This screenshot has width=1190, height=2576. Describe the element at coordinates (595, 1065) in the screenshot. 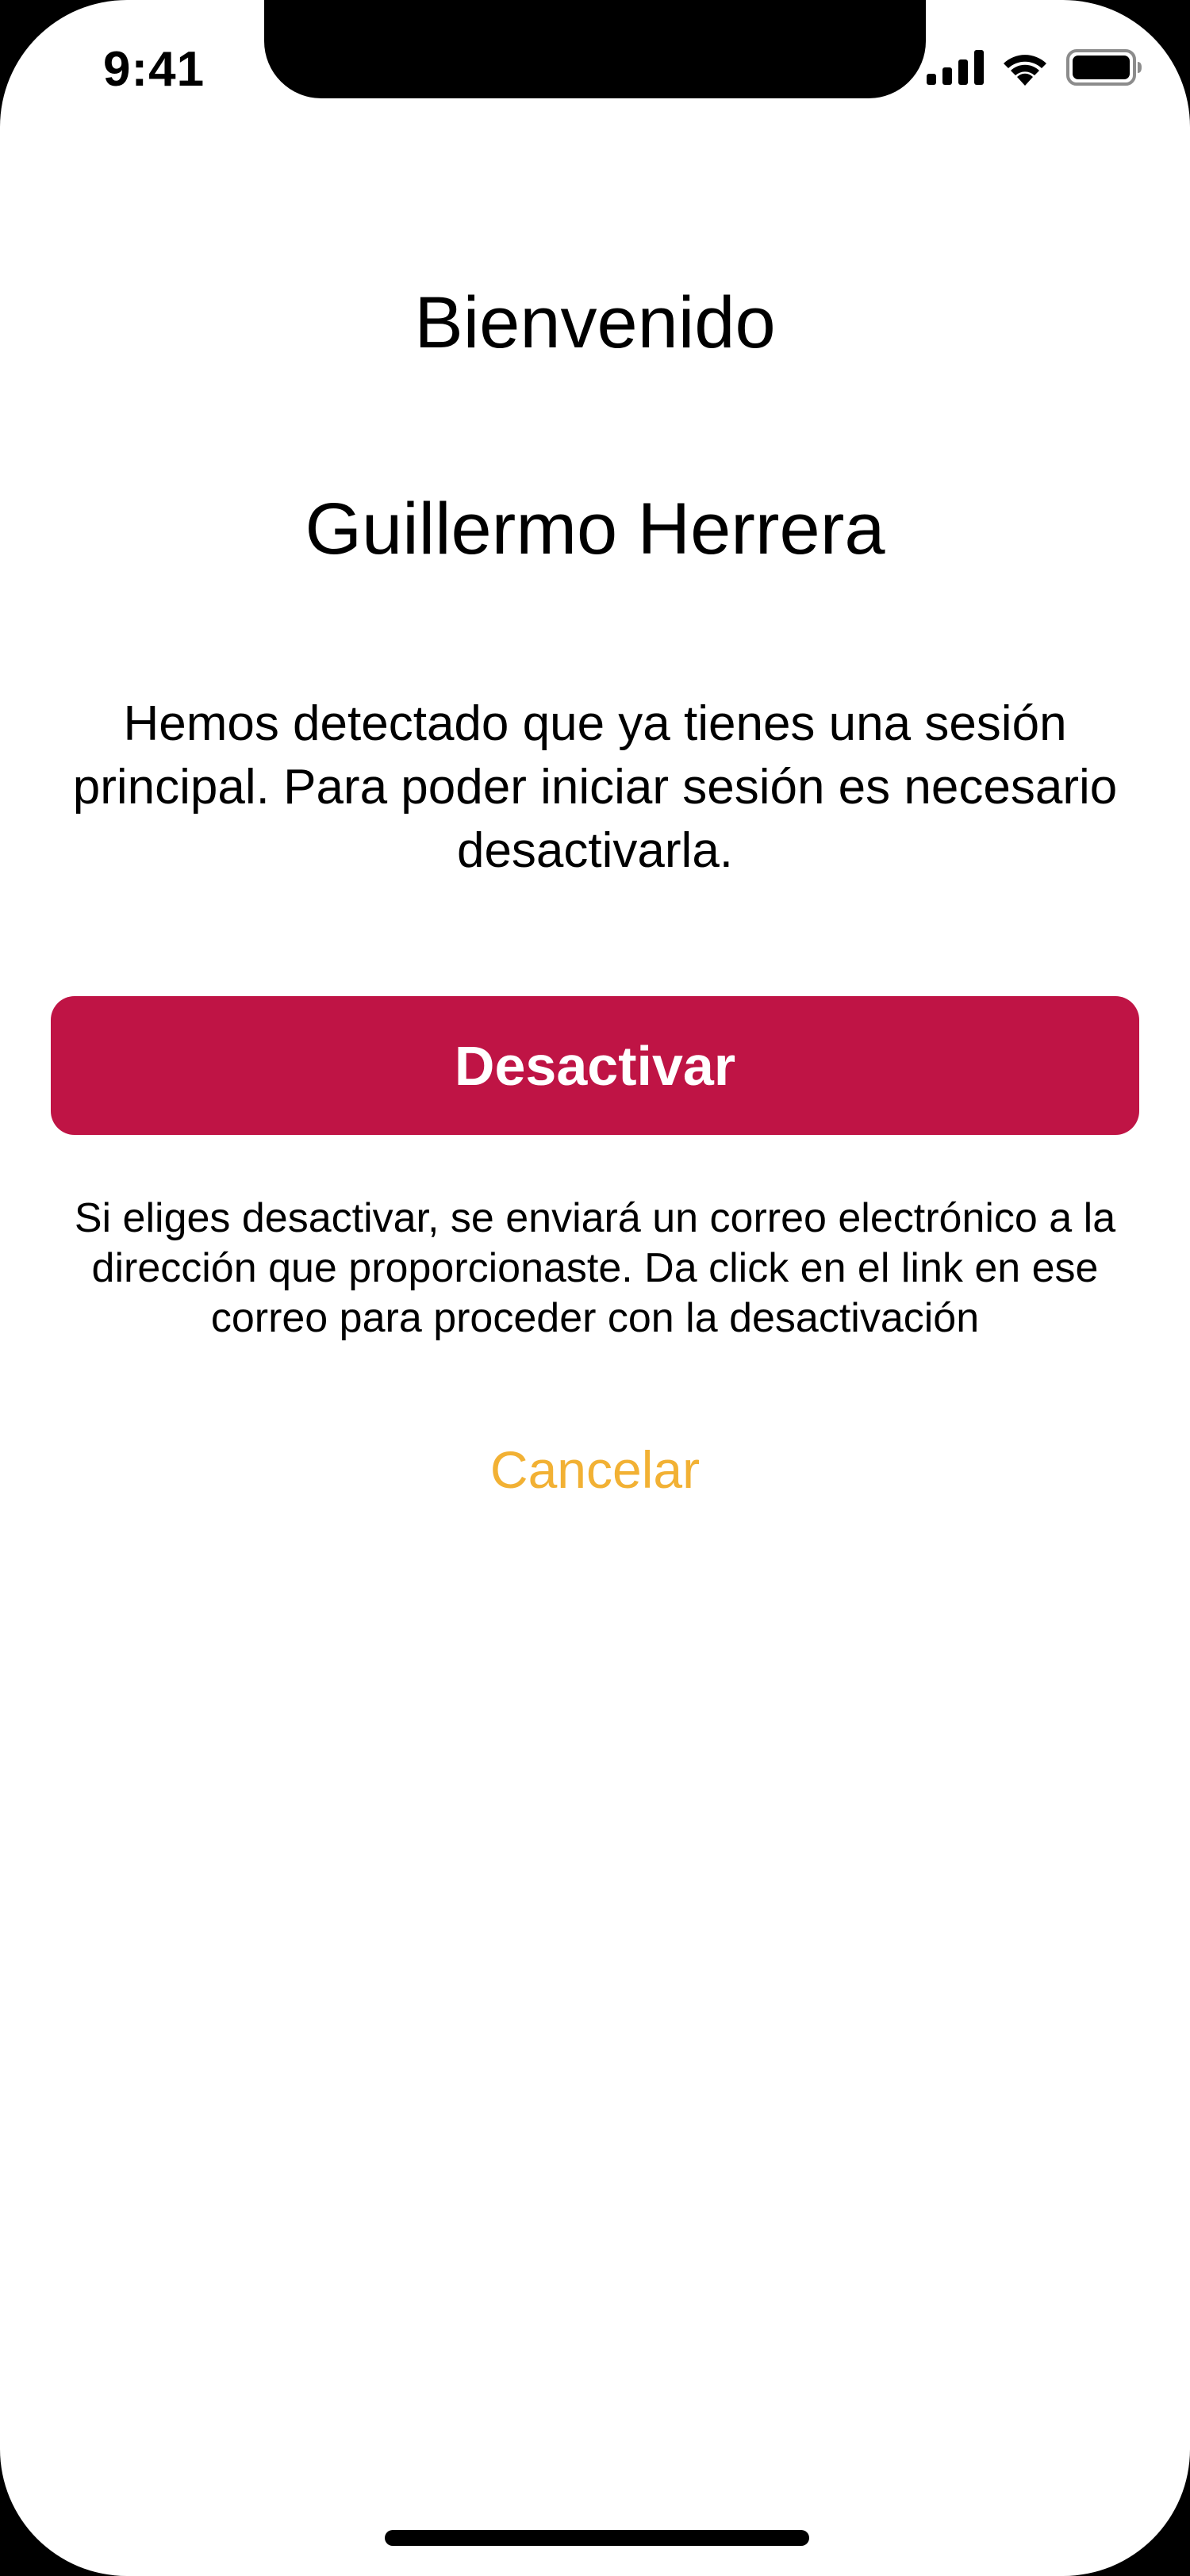

I see `deactivate-button: Desactivar` at that location.